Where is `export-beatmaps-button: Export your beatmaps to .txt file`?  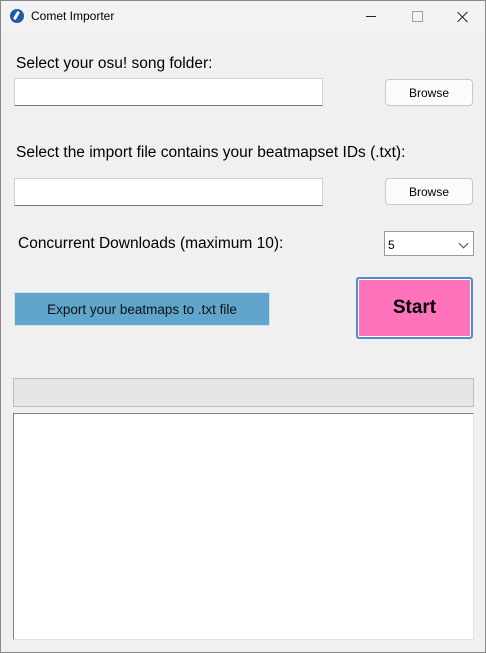 export-beatmaps-button: Export your beatmaps to .txt file is located at coordinates (142, 309).